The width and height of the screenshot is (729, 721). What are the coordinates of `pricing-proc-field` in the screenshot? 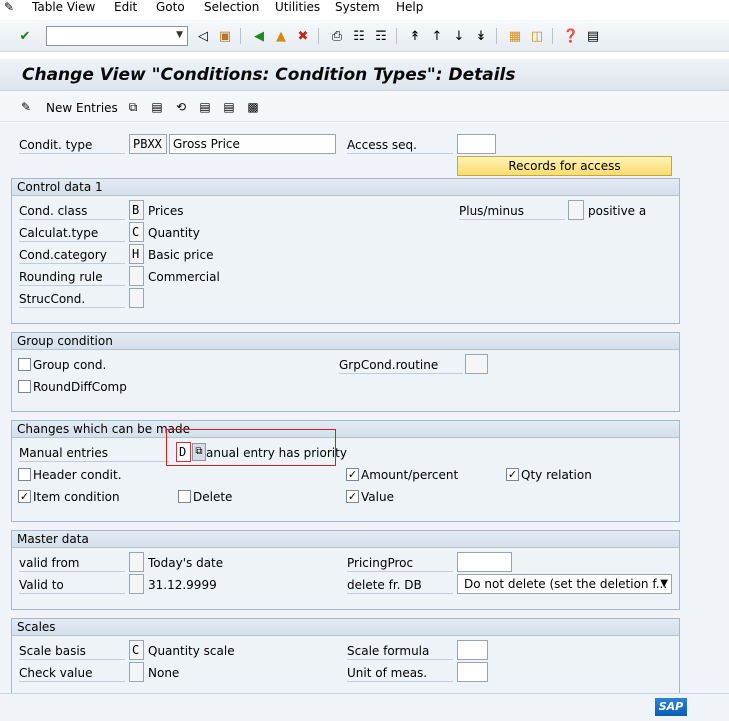 It's located at (484, 562).